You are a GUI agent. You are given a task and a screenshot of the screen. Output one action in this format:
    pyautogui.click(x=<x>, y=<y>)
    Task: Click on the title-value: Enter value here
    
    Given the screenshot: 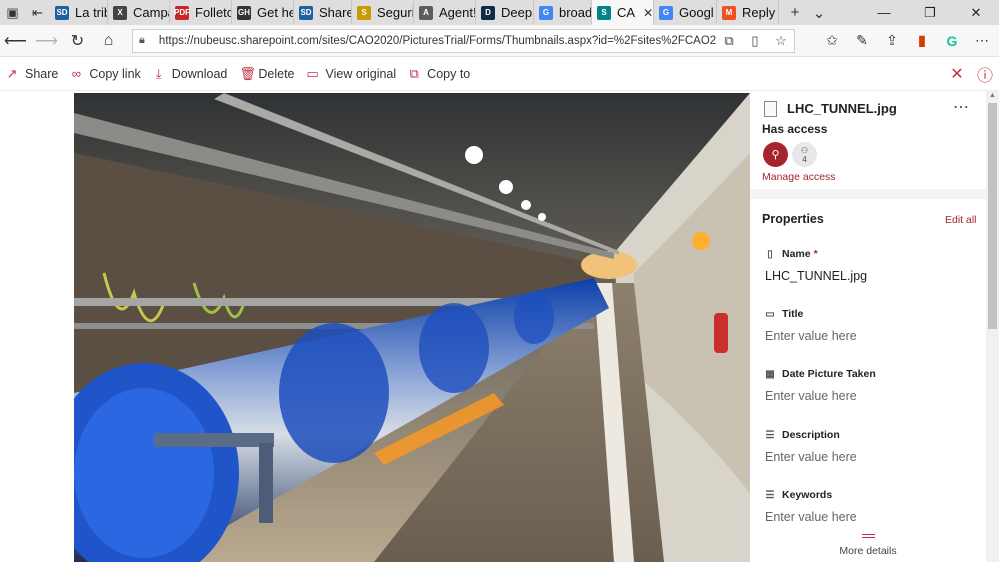 What is the action you would take?
    pyautogui.click(x=811, y=336)
    